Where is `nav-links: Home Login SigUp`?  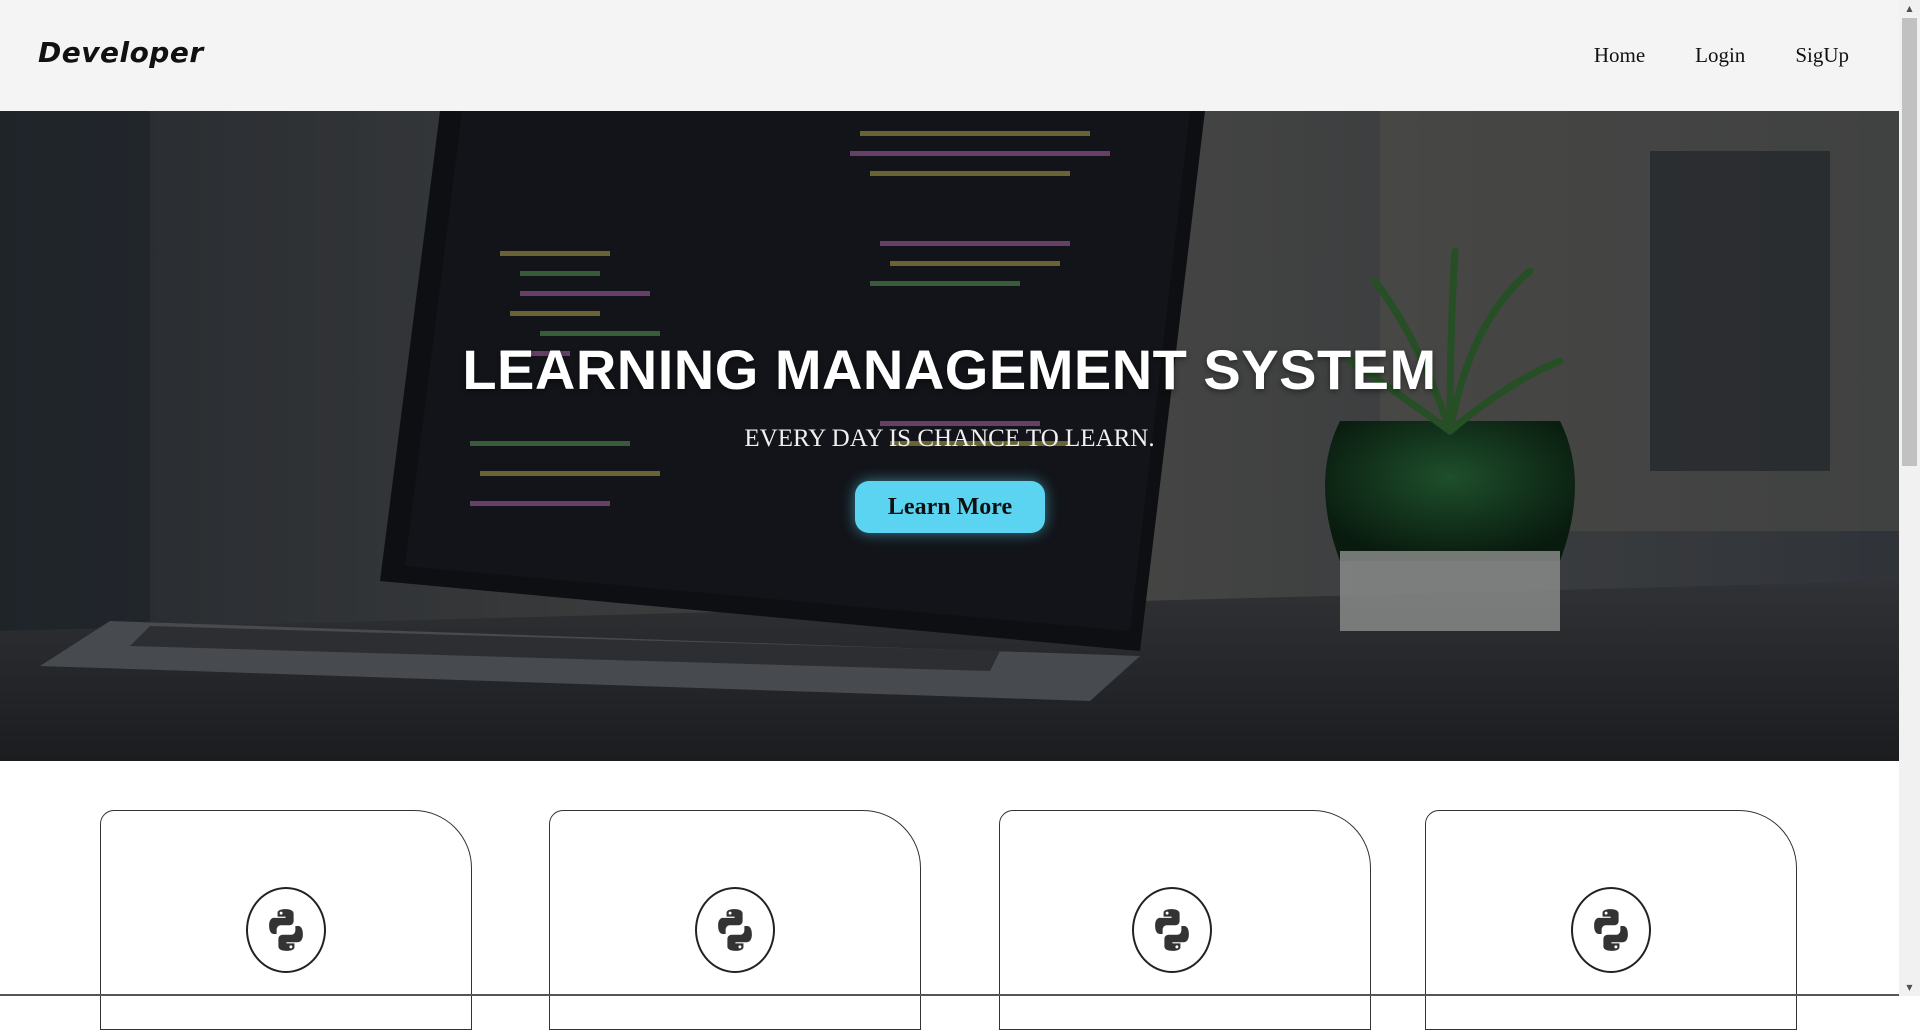 nav-links: Home Login SigUp is located at coordinates (1721, 55).